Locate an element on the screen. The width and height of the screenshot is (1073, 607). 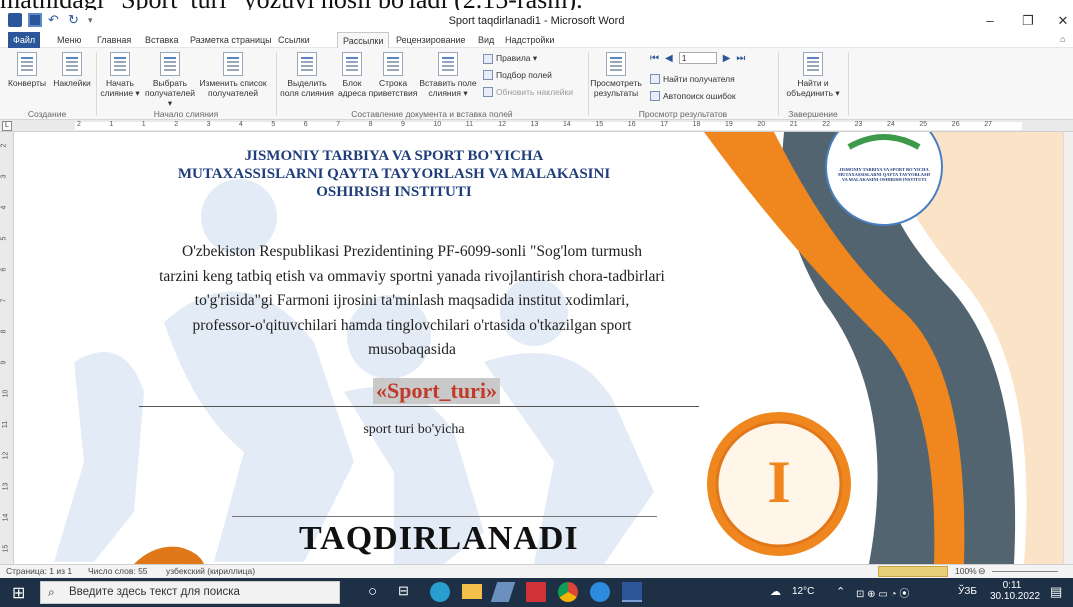
tab-file: Файл is located at coordinates (24, 40).